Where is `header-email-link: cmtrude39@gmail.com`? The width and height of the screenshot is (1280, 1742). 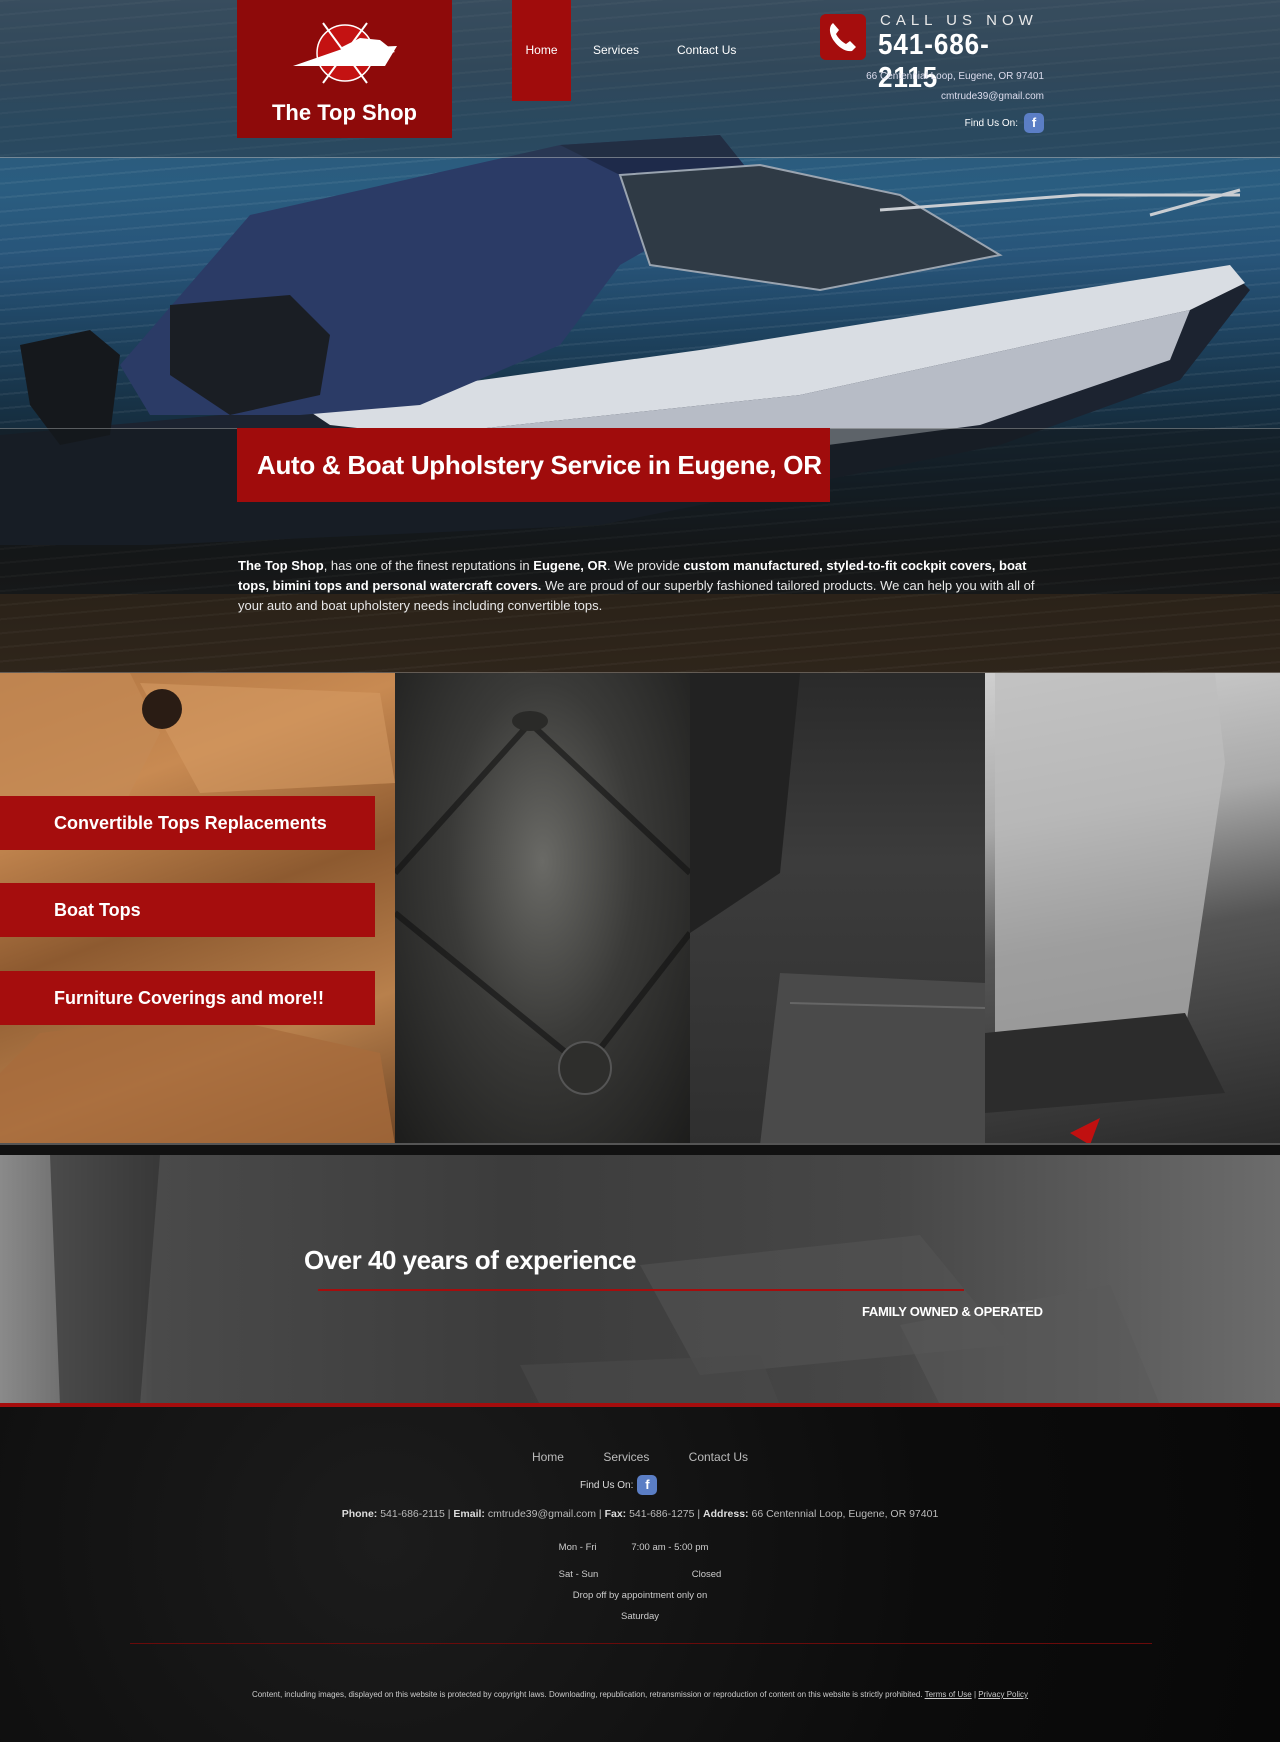
header-email-link: cmtrude39@gmail.com is located at coordinates (894, 96).